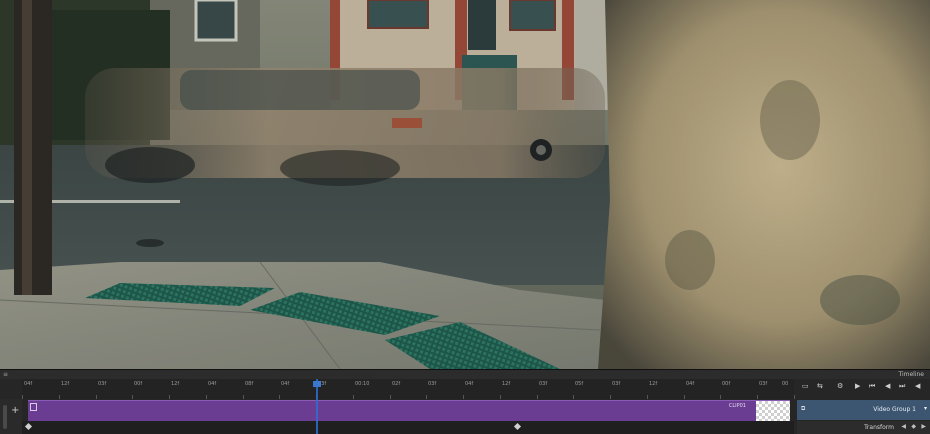 The width and height of the screenshot is (930, 434). What do you see at coordinates (773, 411) in the screenshot?
I see `clip-thumbnail` at bounding box center [773, 411].